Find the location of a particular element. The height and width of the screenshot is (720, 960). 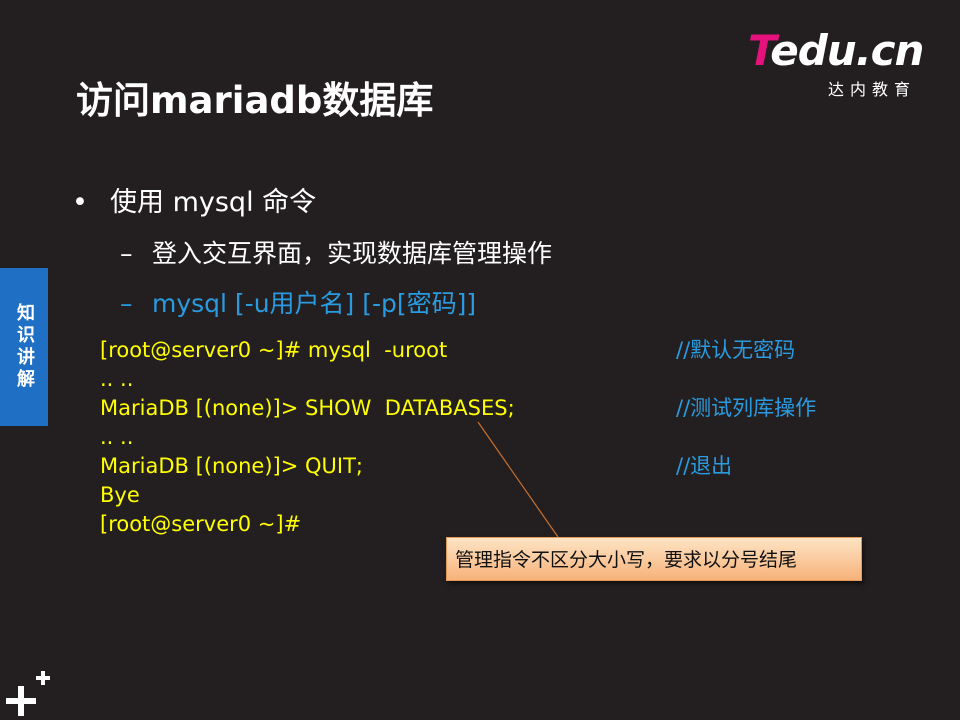

code-line: [root@server0 ~]# mysql -uroot is located at coordinates (274, 350).